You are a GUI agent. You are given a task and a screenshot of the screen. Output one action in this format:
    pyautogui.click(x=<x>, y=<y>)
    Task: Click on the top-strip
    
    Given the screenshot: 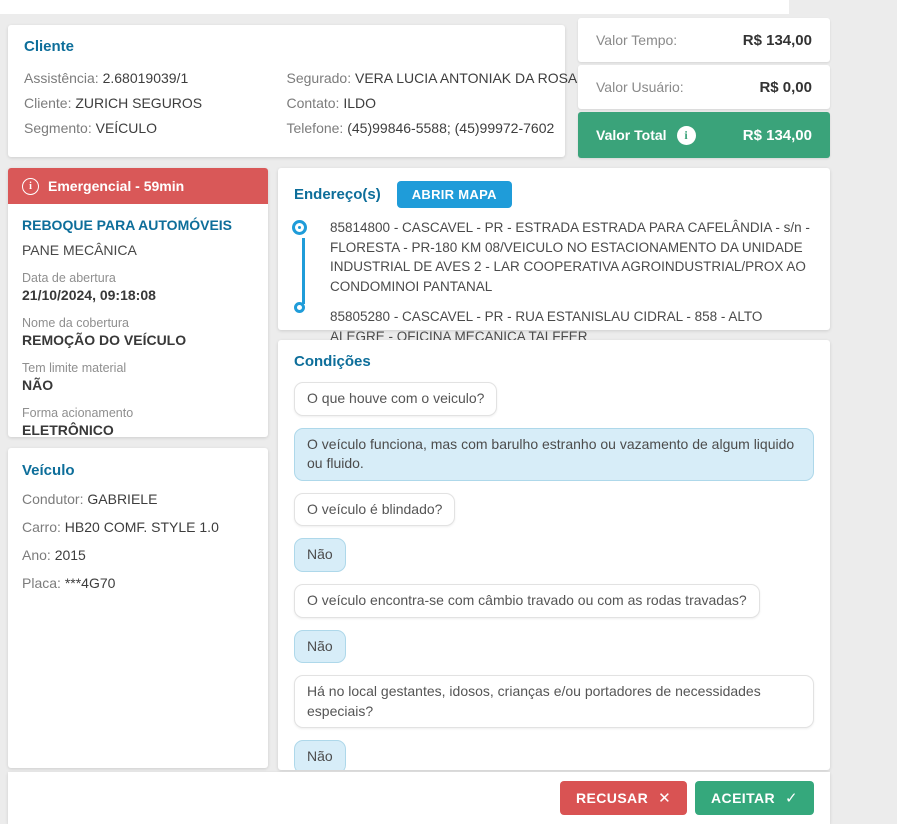 What is the action you would take?
    pyautogui.click(x=394, y=7)
    